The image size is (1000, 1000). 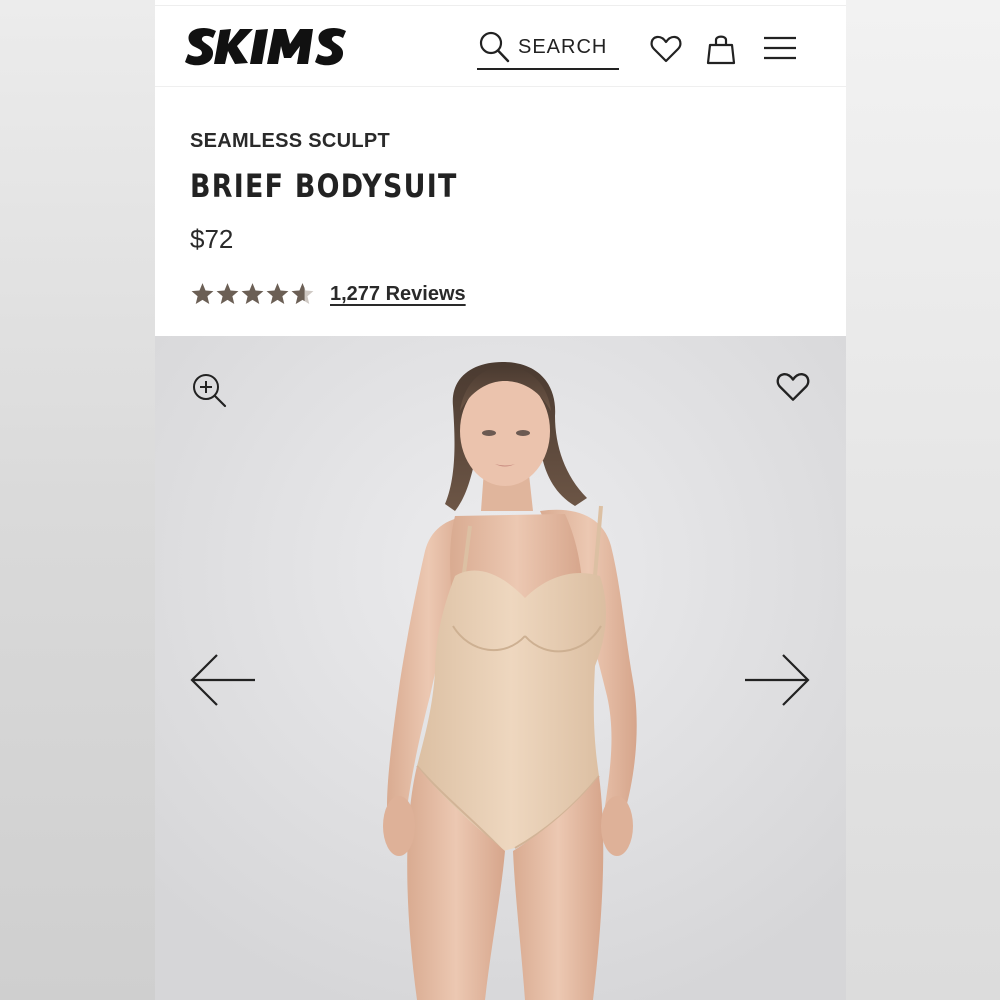 What do you see at coordinates (290, 141) in the screenshot?
I see `collection-name: SEAMLESS SCULPT` at bounding box center [290, 141].